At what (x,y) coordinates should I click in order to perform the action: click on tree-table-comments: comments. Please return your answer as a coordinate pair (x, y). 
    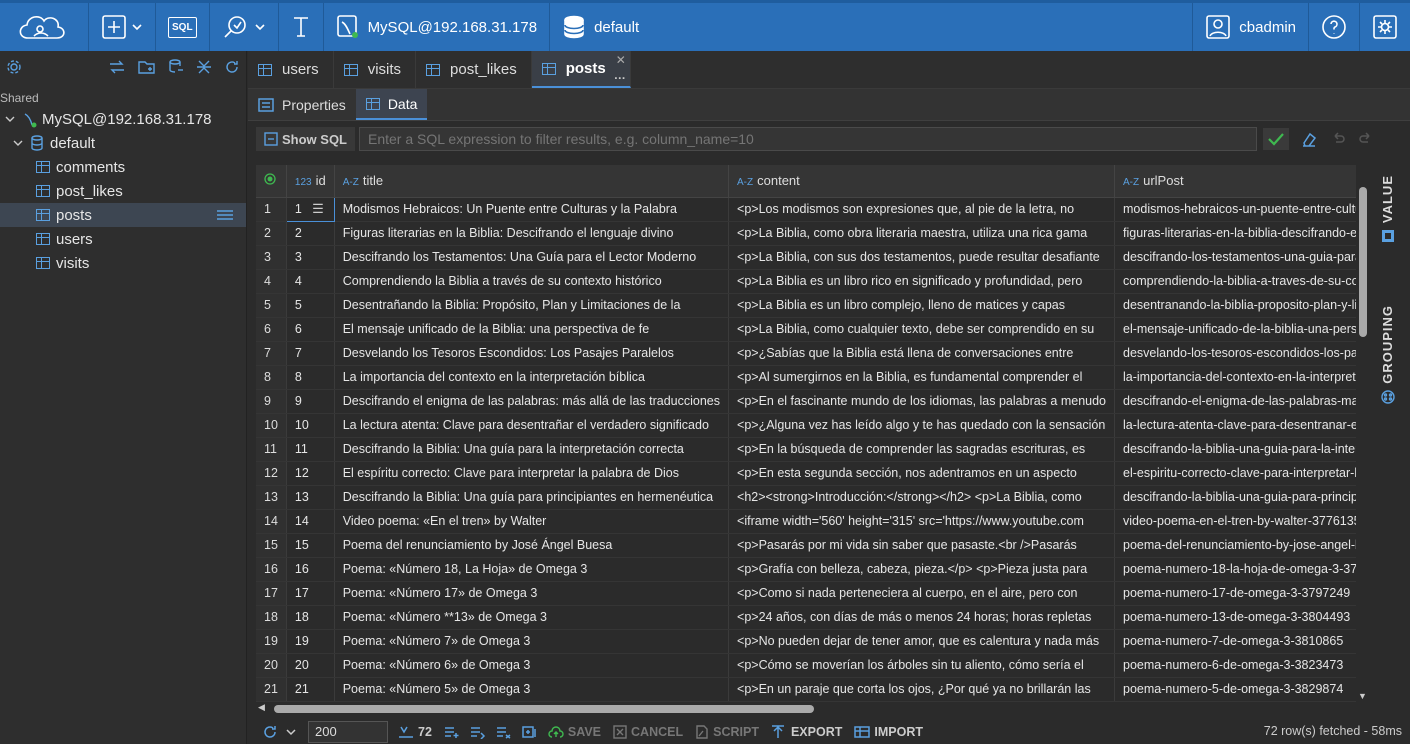
    Looking at the image, I should click on (123, 167).